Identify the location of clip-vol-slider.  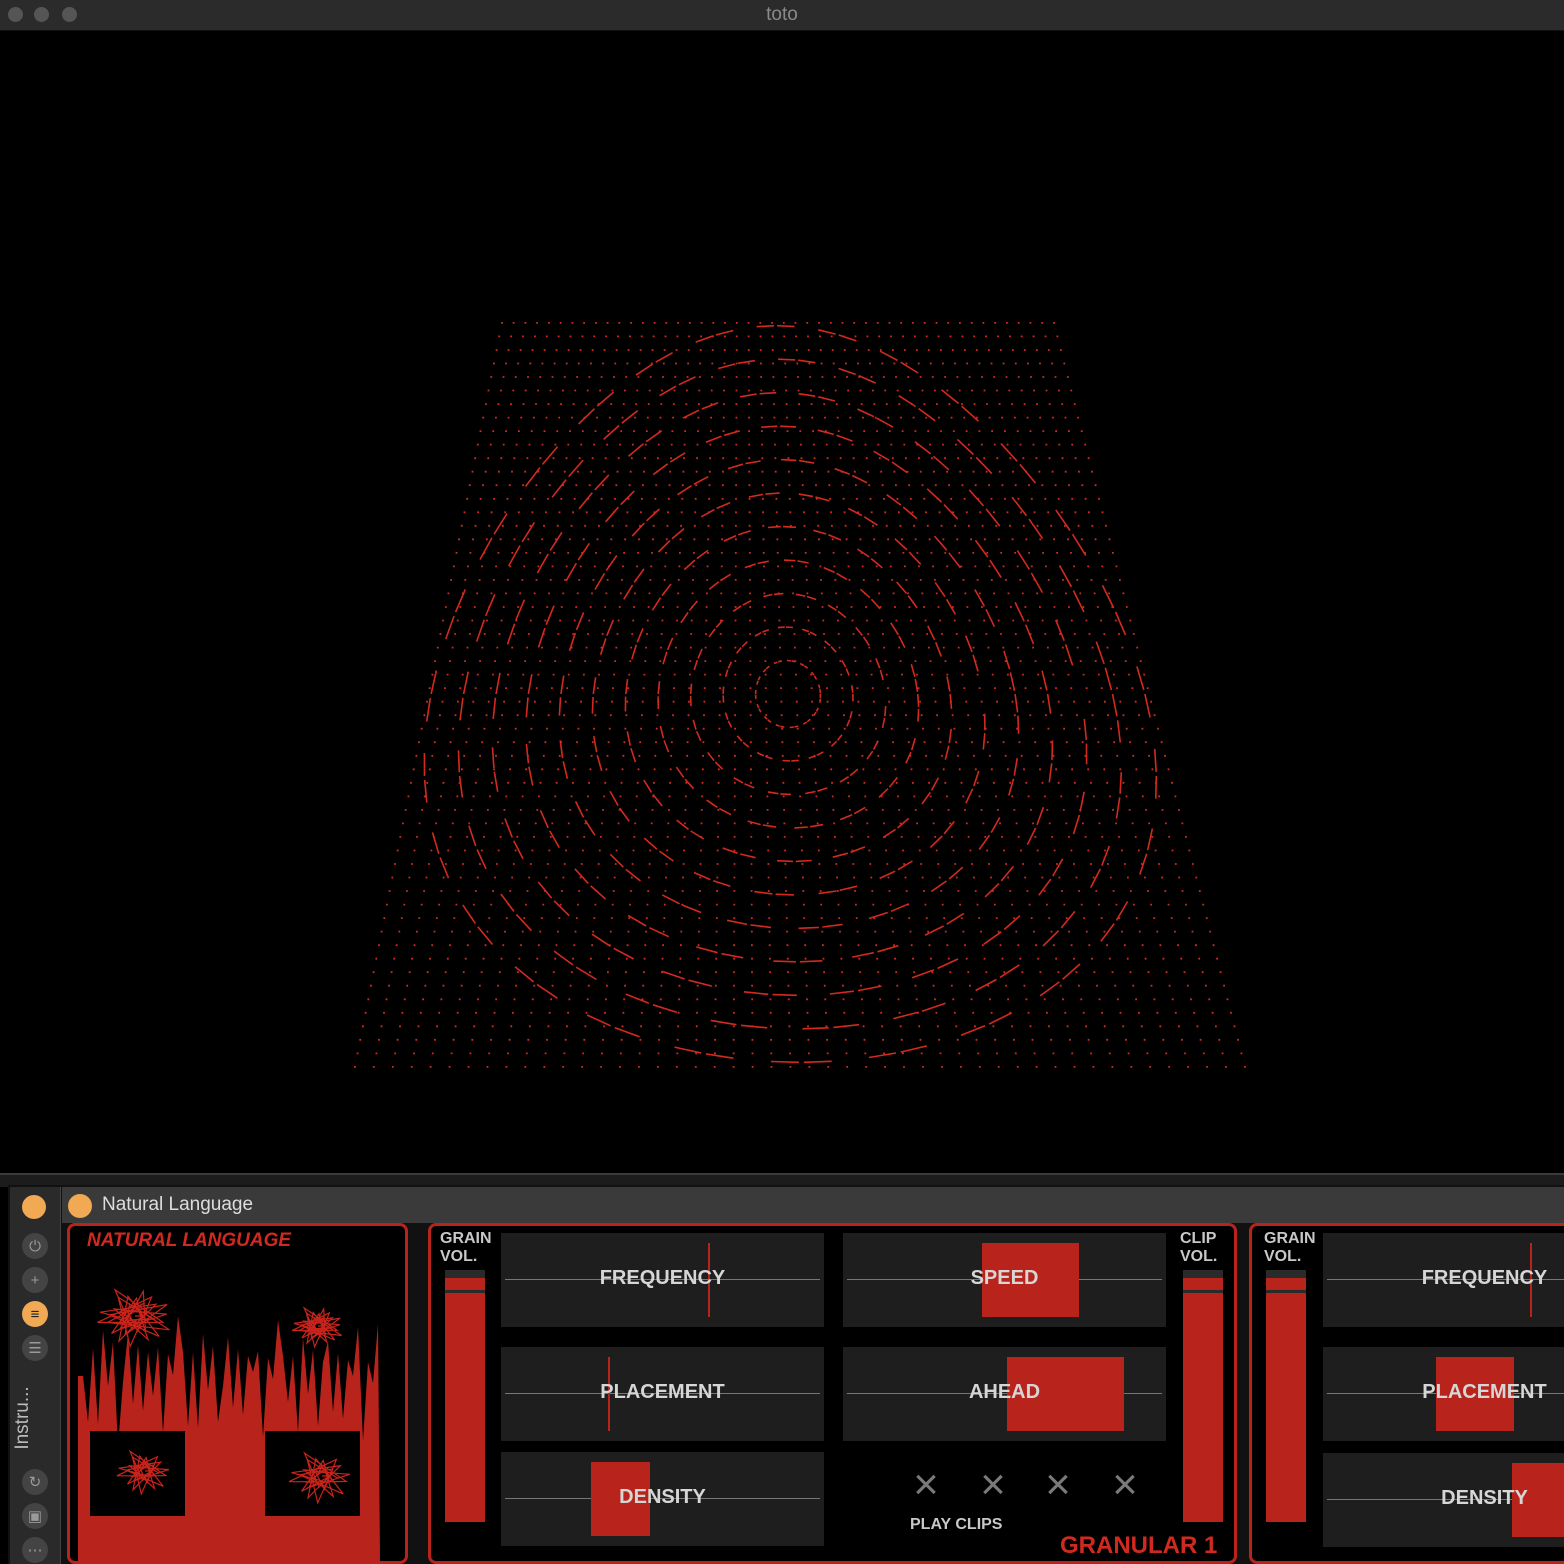
(1203, 1396).